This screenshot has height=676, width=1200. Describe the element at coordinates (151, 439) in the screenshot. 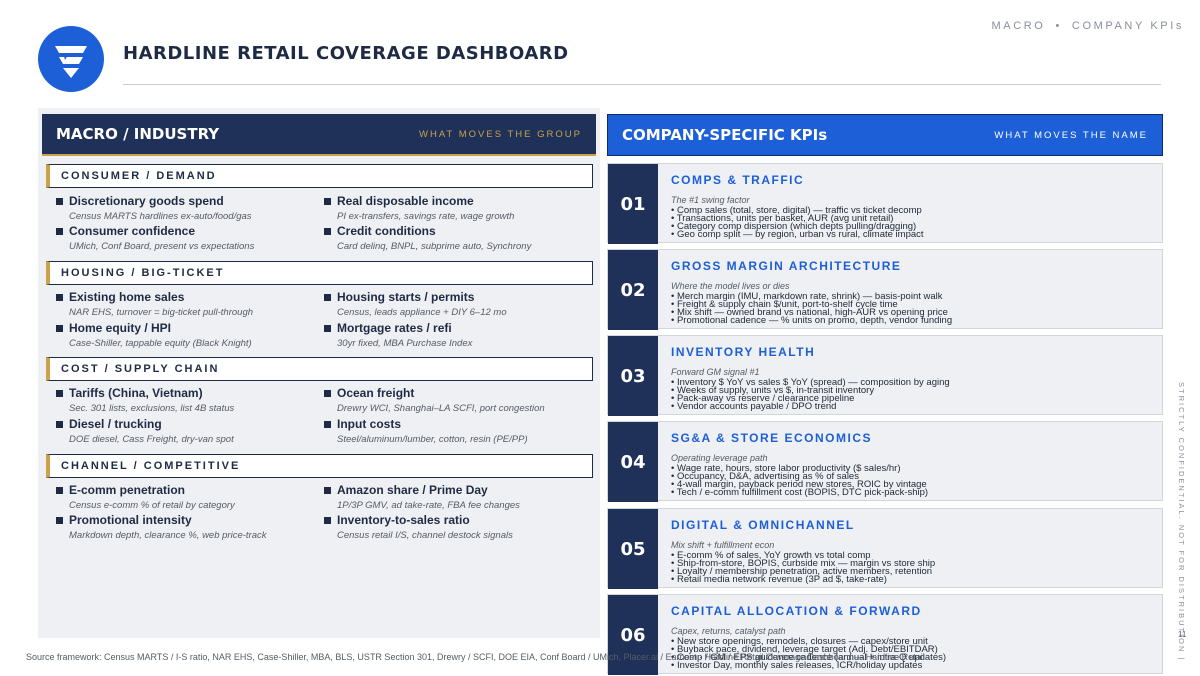

I see `macro-item-source: DOE diesel, Cass Freight, dry-van spot` at that location.